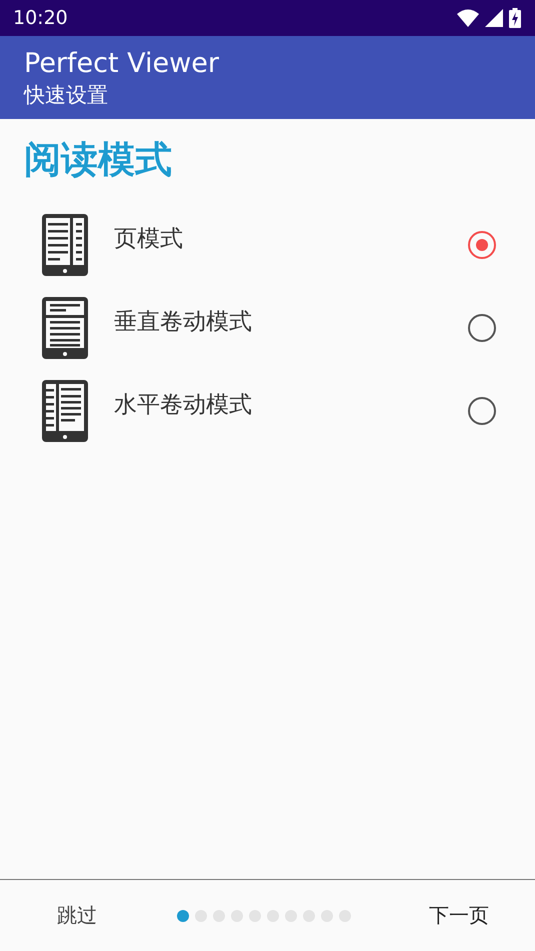 The image size is (535, 951). What do you see at coordinates (291, 238) in the screenshot?
I see `option-label: 页模式` at bounding box center [291, 238].